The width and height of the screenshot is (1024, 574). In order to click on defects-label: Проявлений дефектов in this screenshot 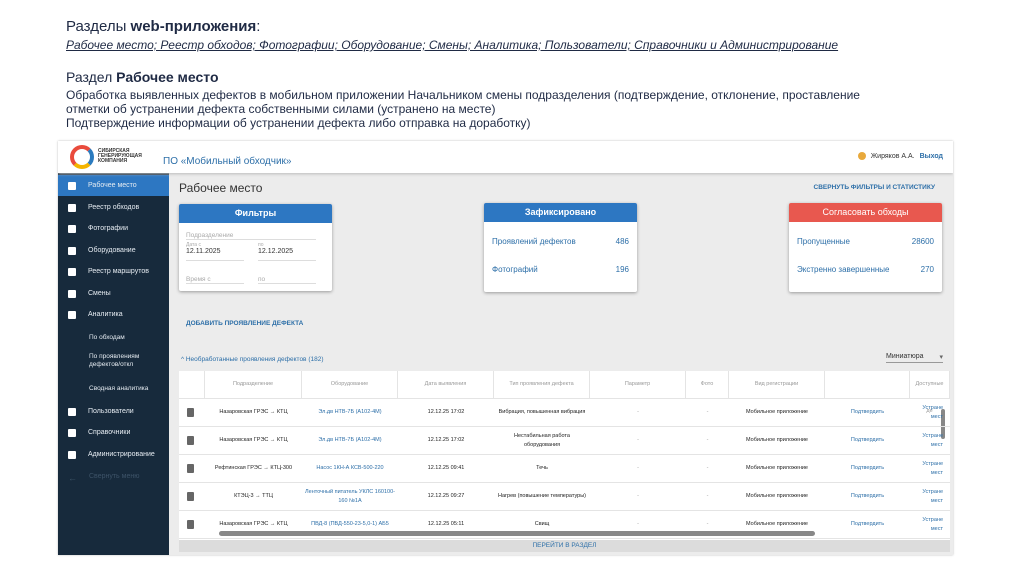, I will do `click(534, 241)`.